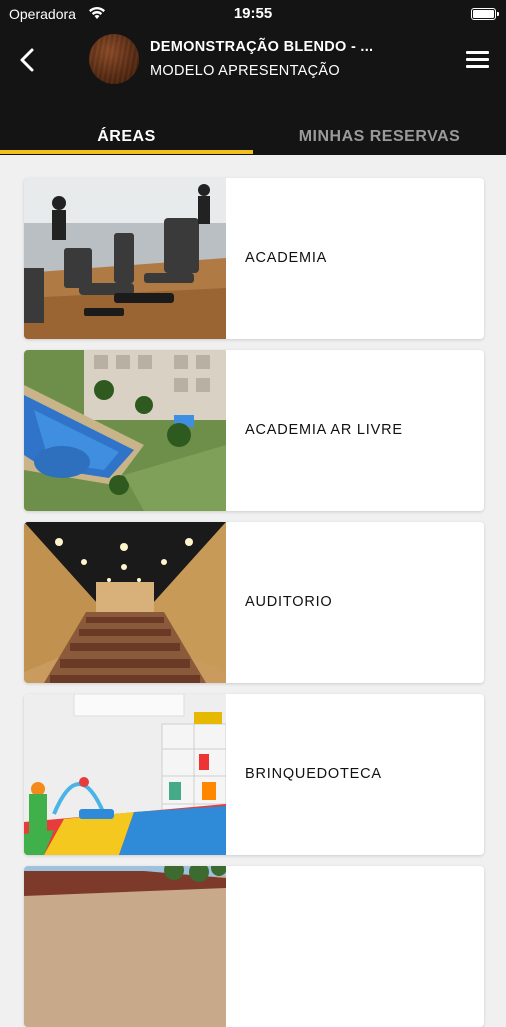 This screenshot has width=506, height=1027. Describe the element at coordinates (125, 602) in the screenshot. I see `auditorium-photo` at that location.